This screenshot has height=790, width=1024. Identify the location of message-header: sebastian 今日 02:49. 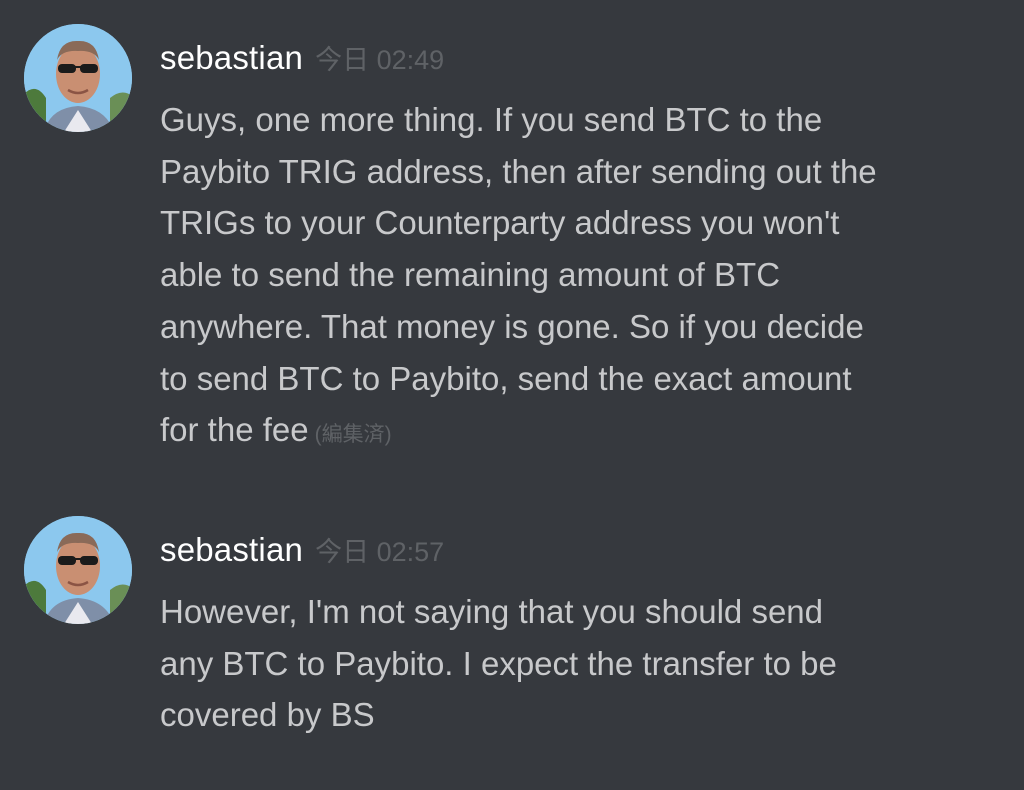
(302, 60).